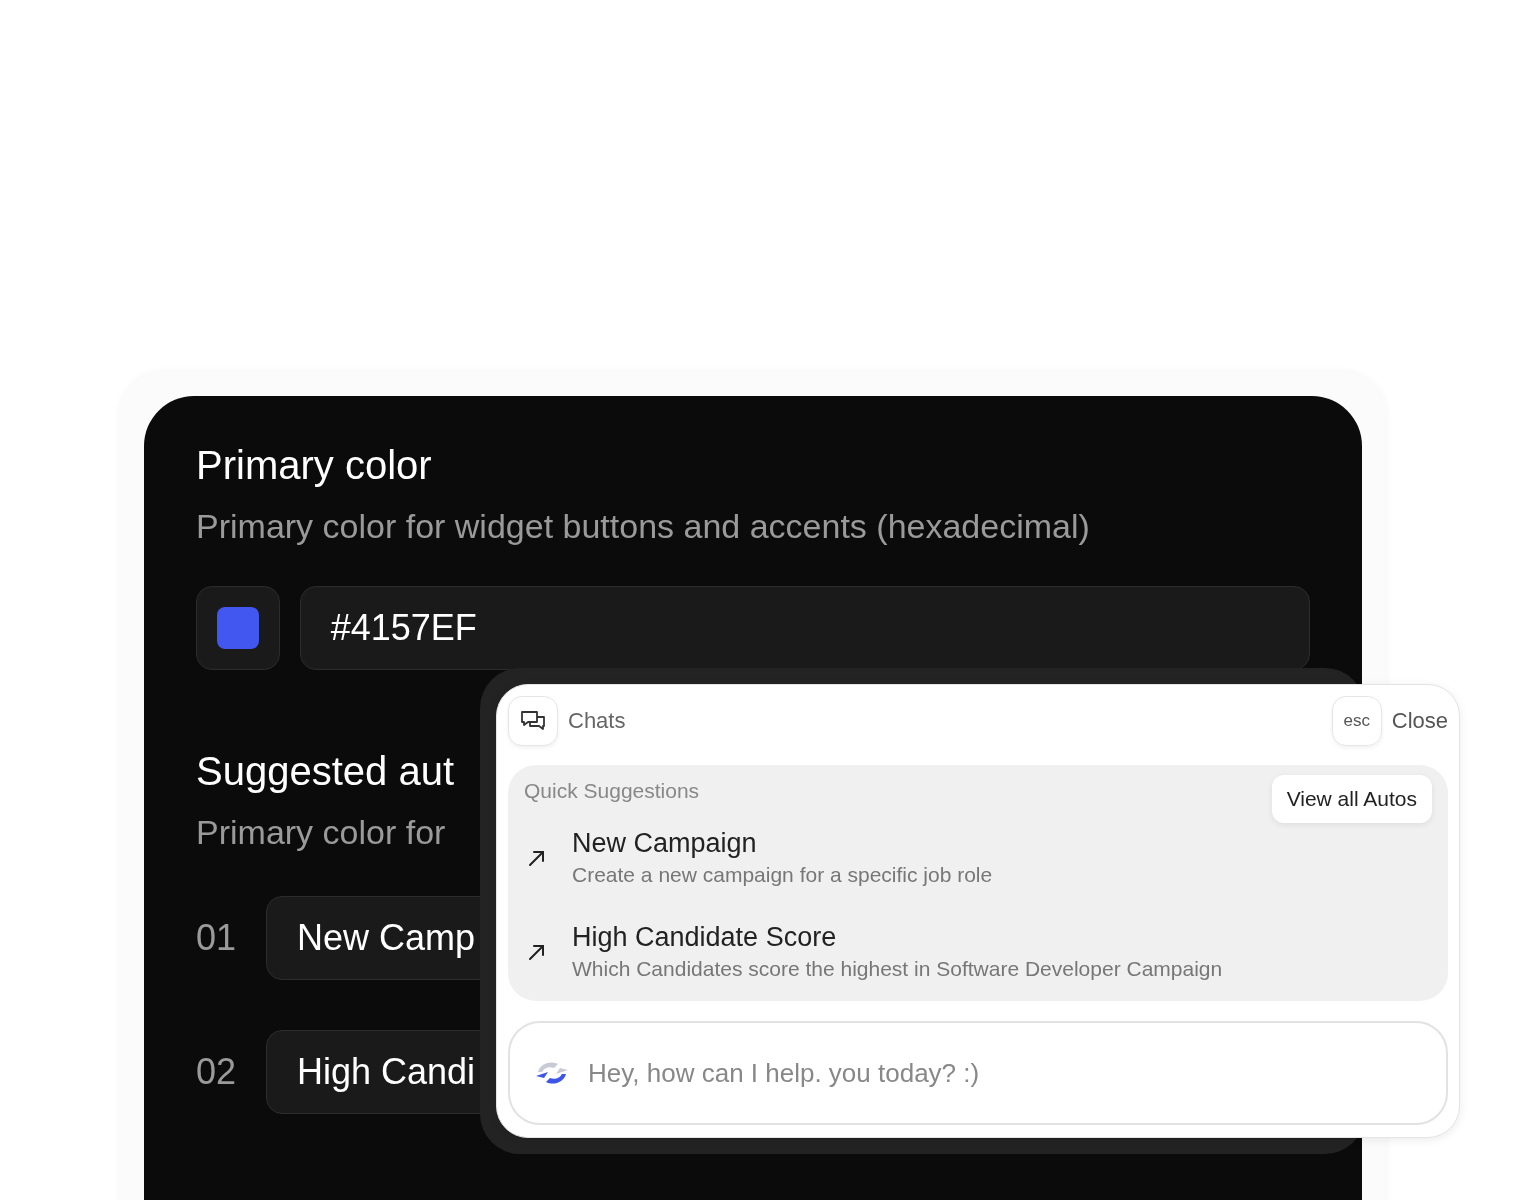 This screenshot has height=1200, width=1524. Describe the element at coordinates (897, 969) in the screenshot. I see `suggestion-description: Which Candidates score the highest in Software Developer Campaign` at that location.